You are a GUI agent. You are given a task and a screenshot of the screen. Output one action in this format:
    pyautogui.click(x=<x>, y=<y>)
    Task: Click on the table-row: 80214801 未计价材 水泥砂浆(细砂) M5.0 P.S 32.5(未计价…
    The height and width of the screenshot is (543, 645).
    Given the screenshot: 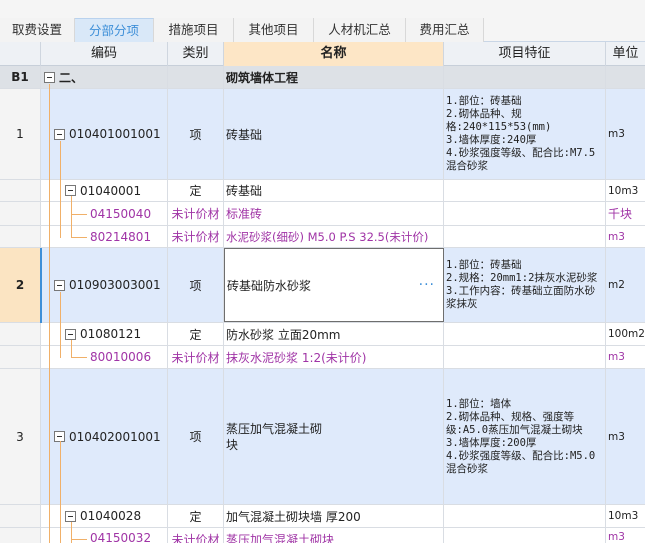 What is the action you would take?
    pyautogui.click(x=322, y=237)
    